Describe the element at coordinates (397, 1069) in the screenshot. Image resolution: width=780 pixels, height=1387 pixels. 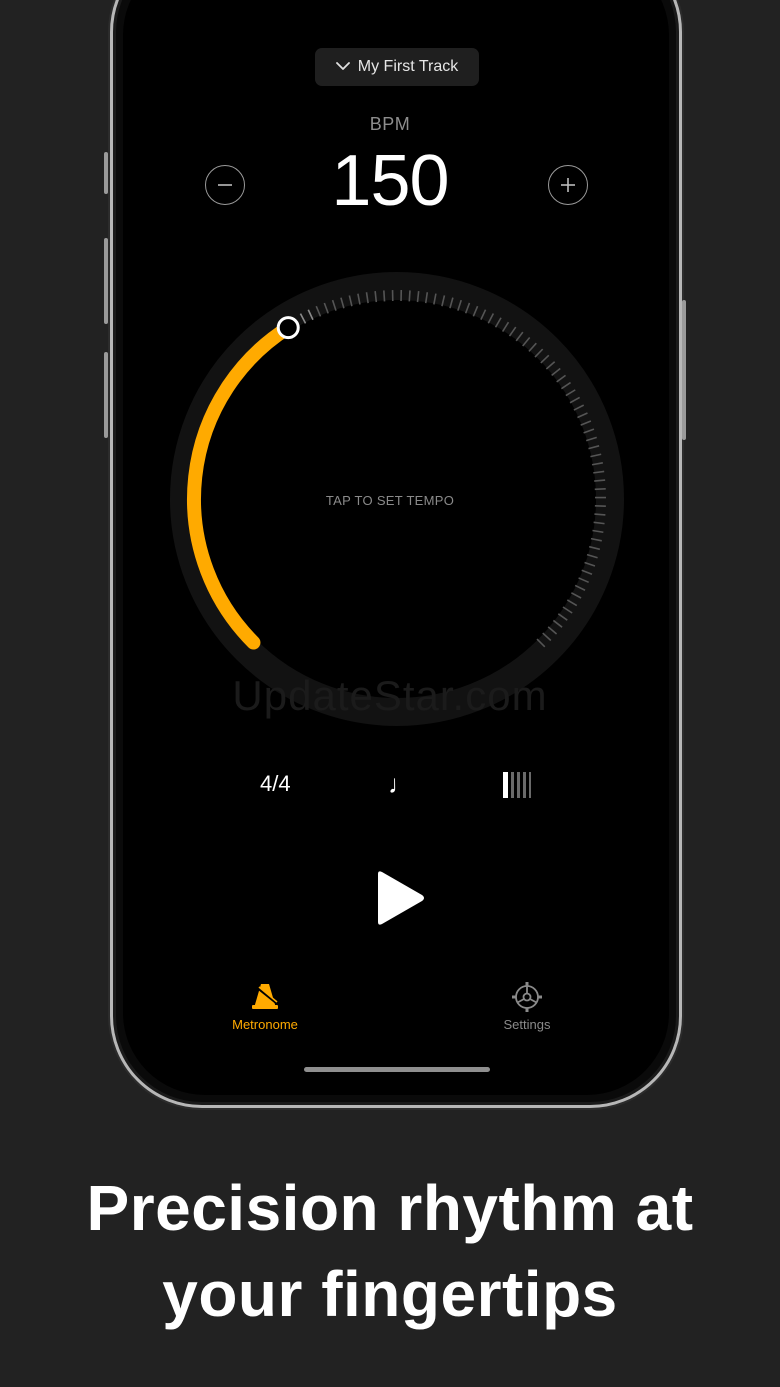
I see `home-indicator` at that location.